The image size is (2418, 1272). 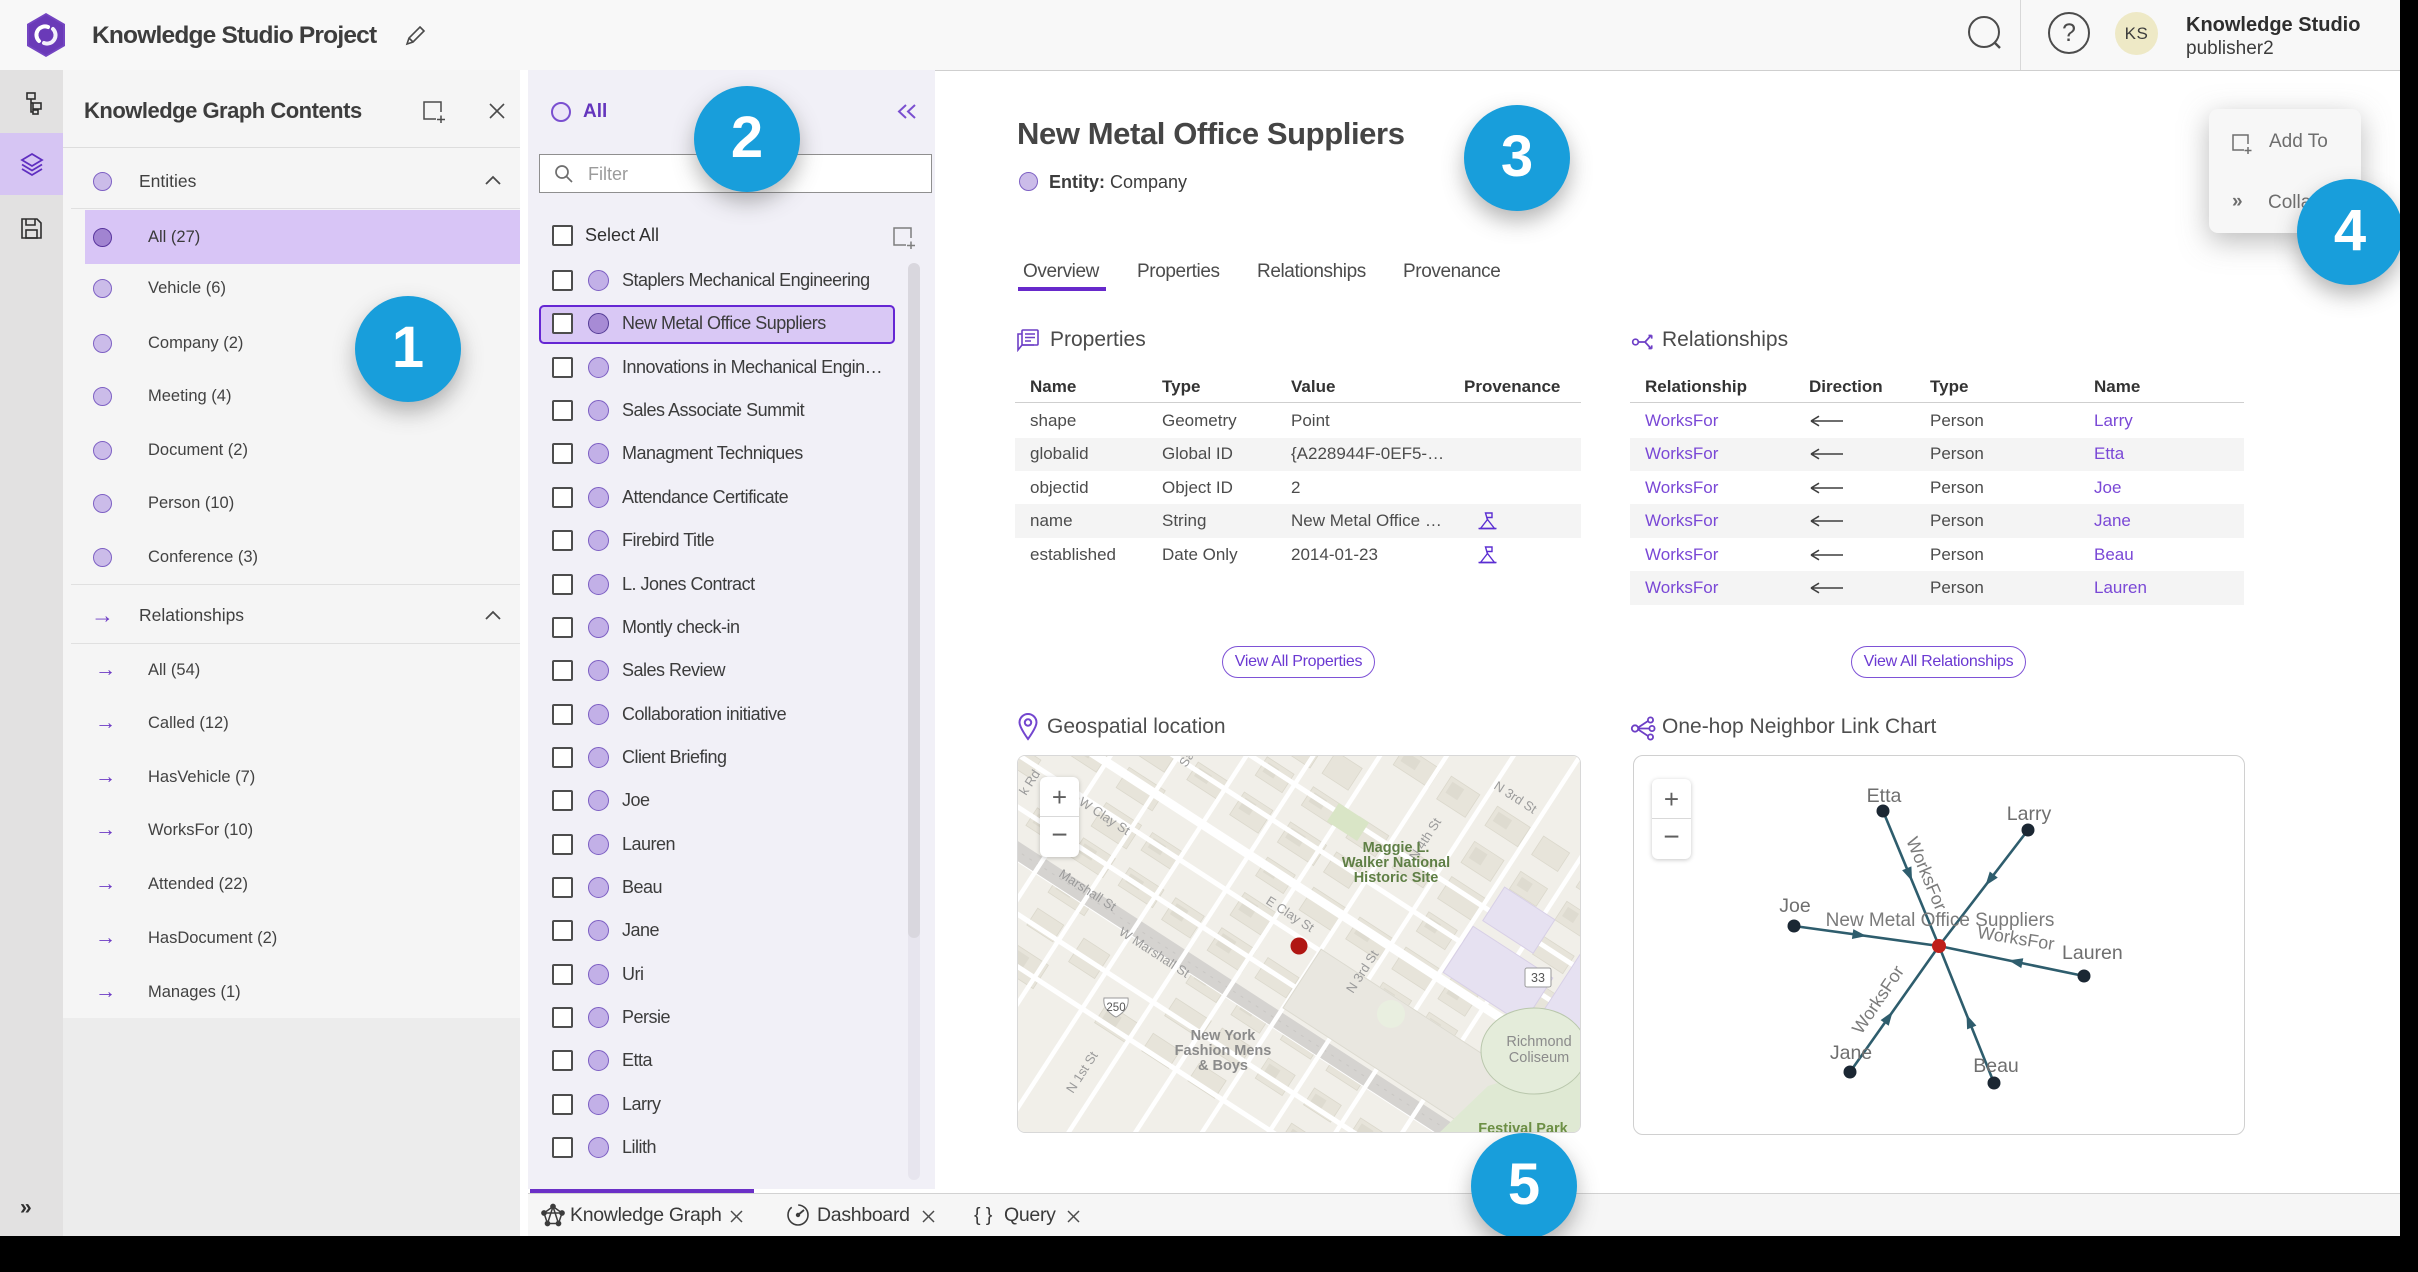 I want to click on svg-text: & Boys, so click(x=1223, y=1066).